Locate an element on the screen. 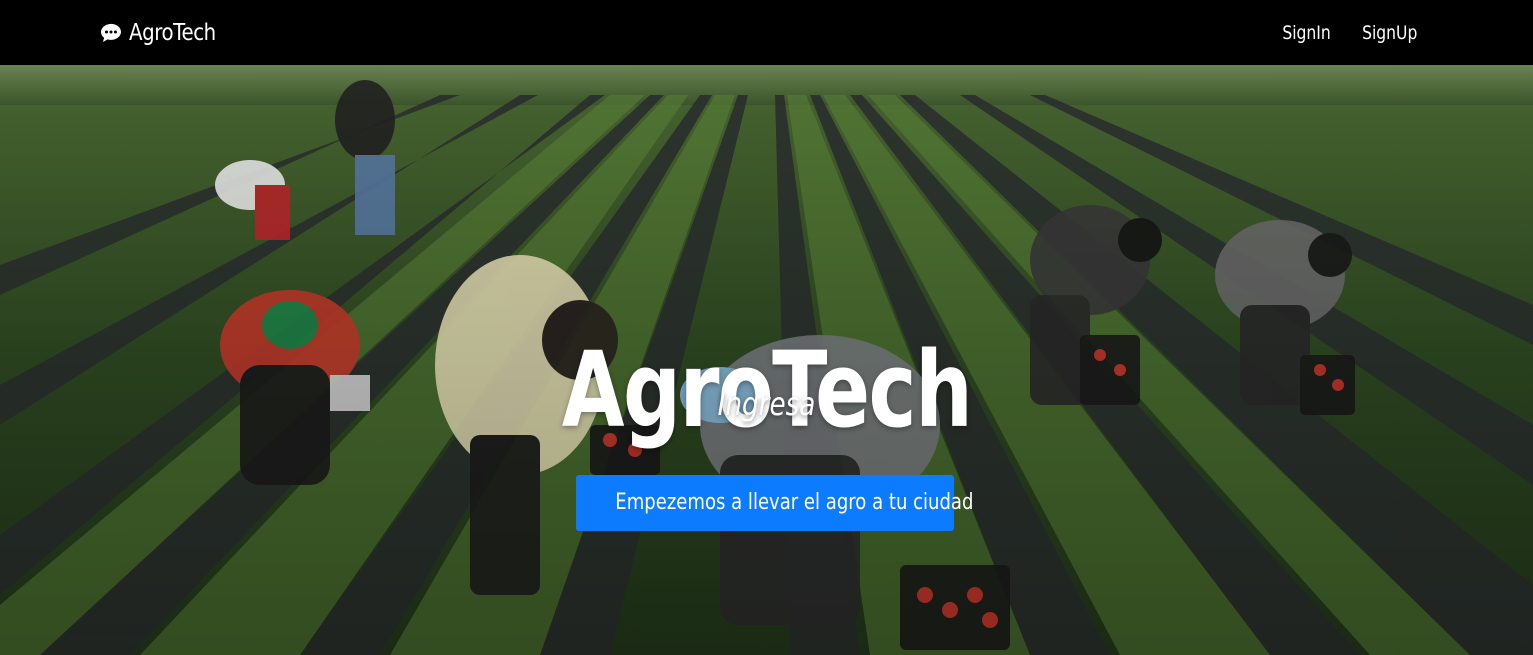 The width and height of the screenshot is (1533, 655). brand-link: AgroTech is located at coordinates (164, 33).